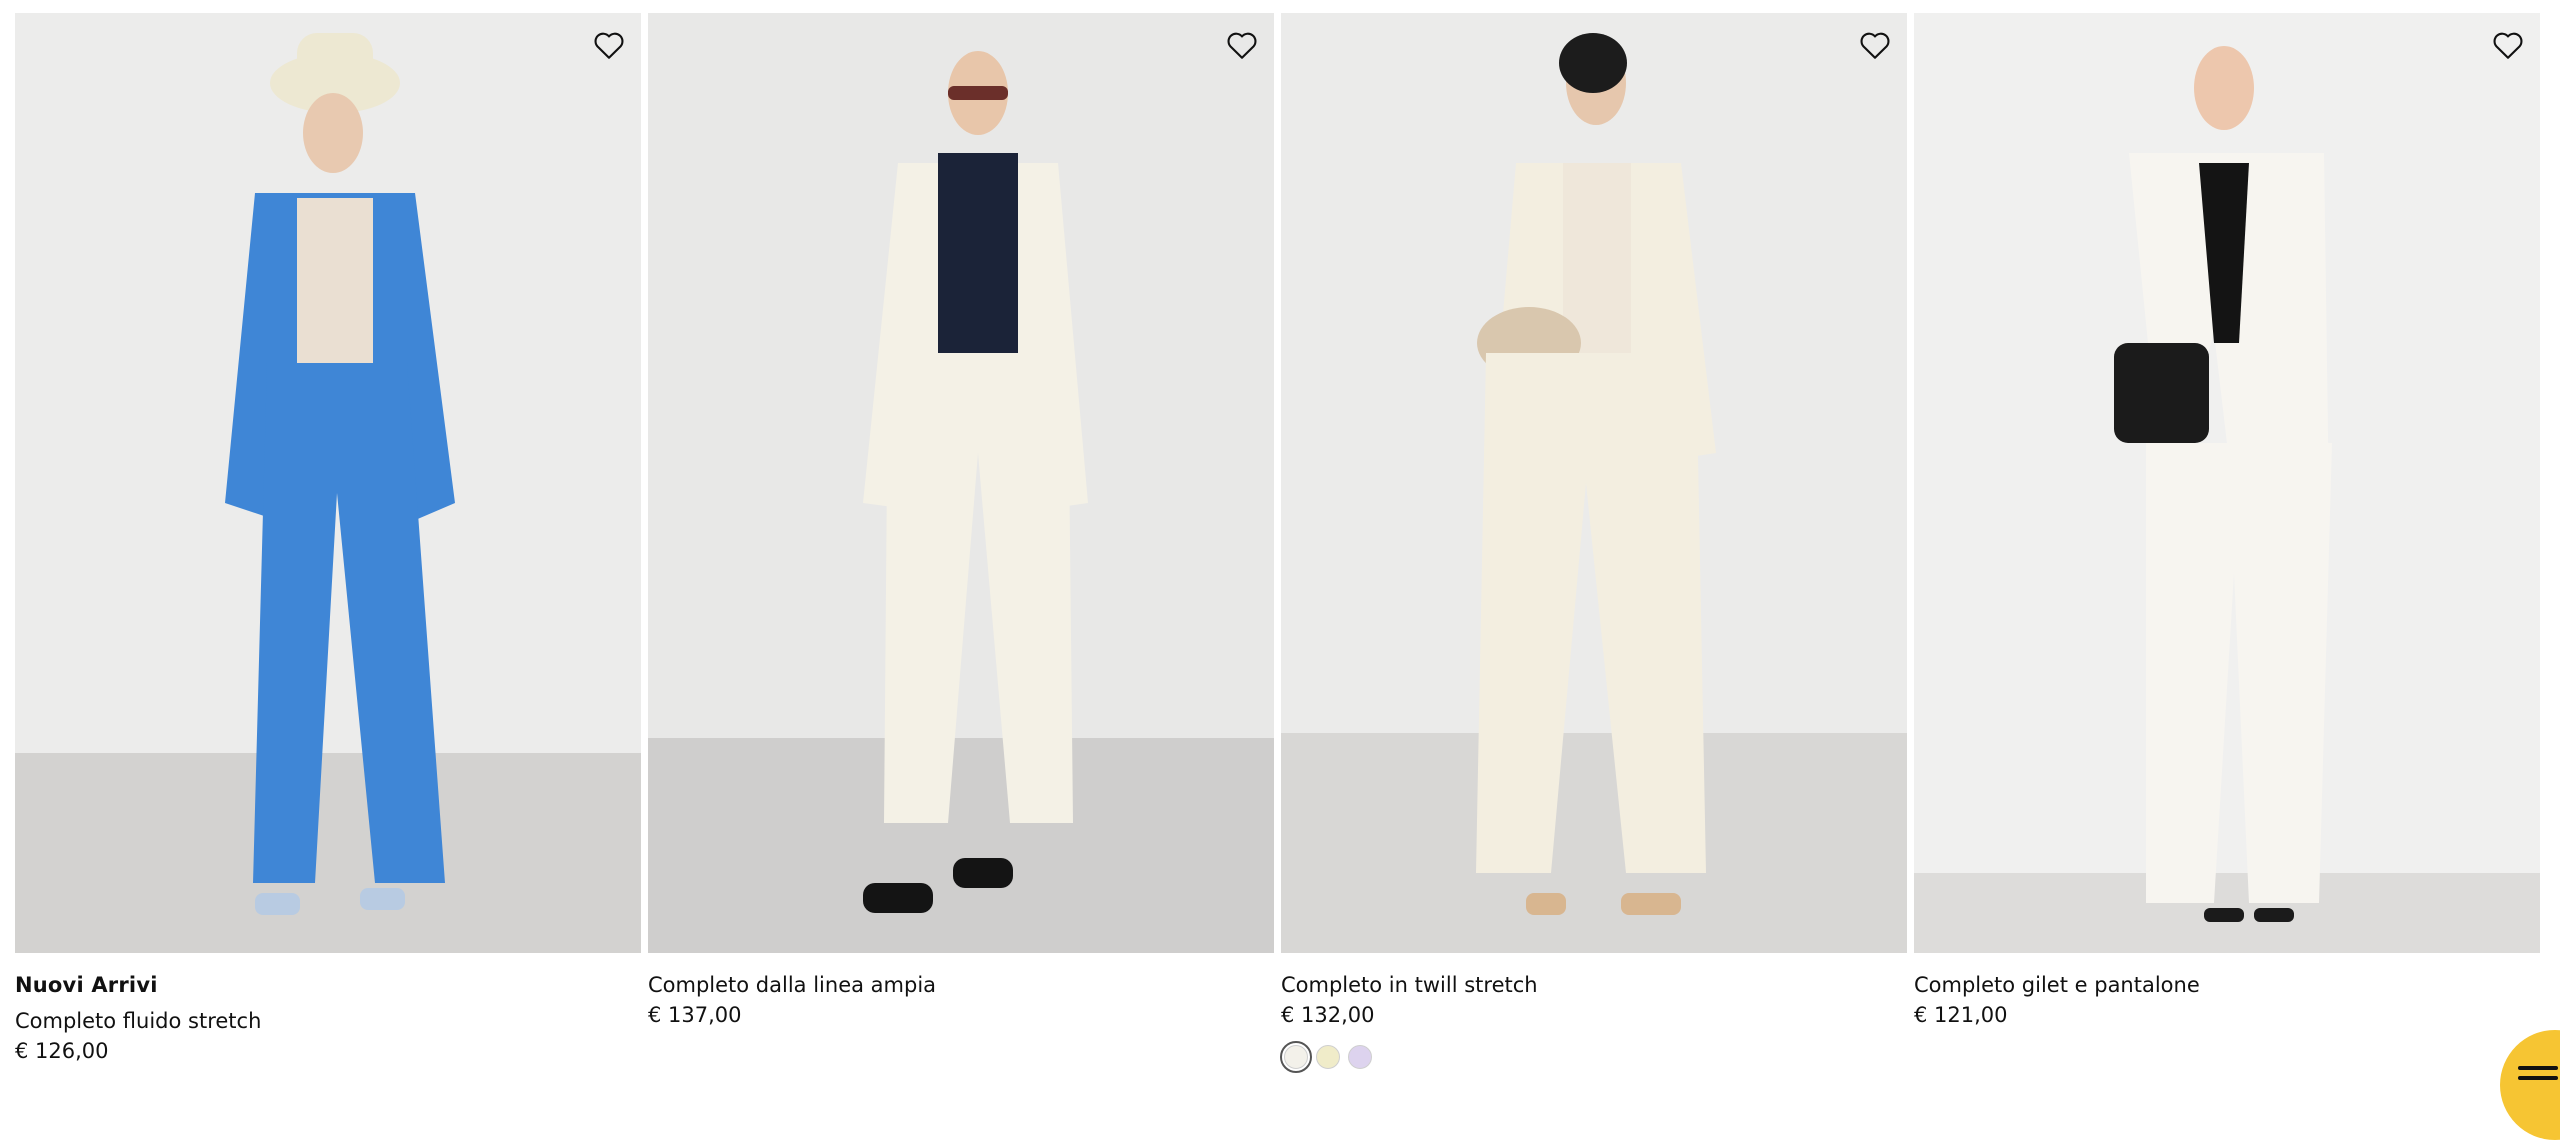 This screenshot has width=2560, height=1140. Describe the element at coordinates (1360, 1057) in the screenshot. I see `color-swatch-lilac` at that location.